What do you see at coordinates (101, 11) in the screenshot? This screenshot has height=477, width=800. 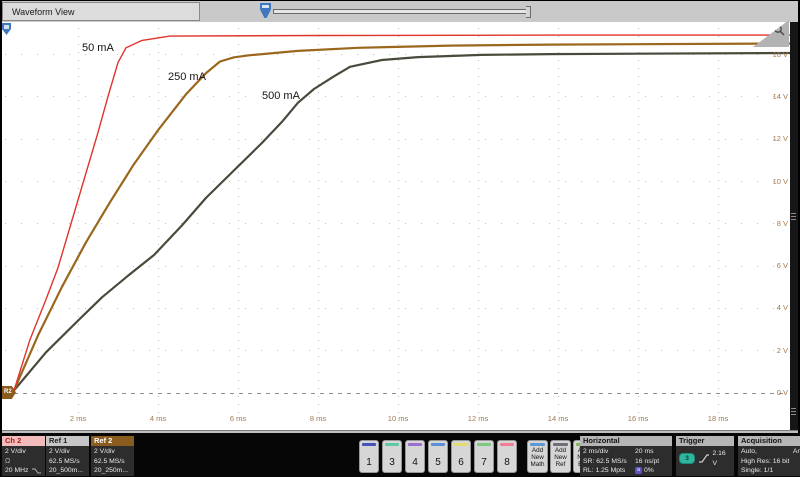 I see `tab-waveform-view: Waveform View` at bounding box center [101, 11].